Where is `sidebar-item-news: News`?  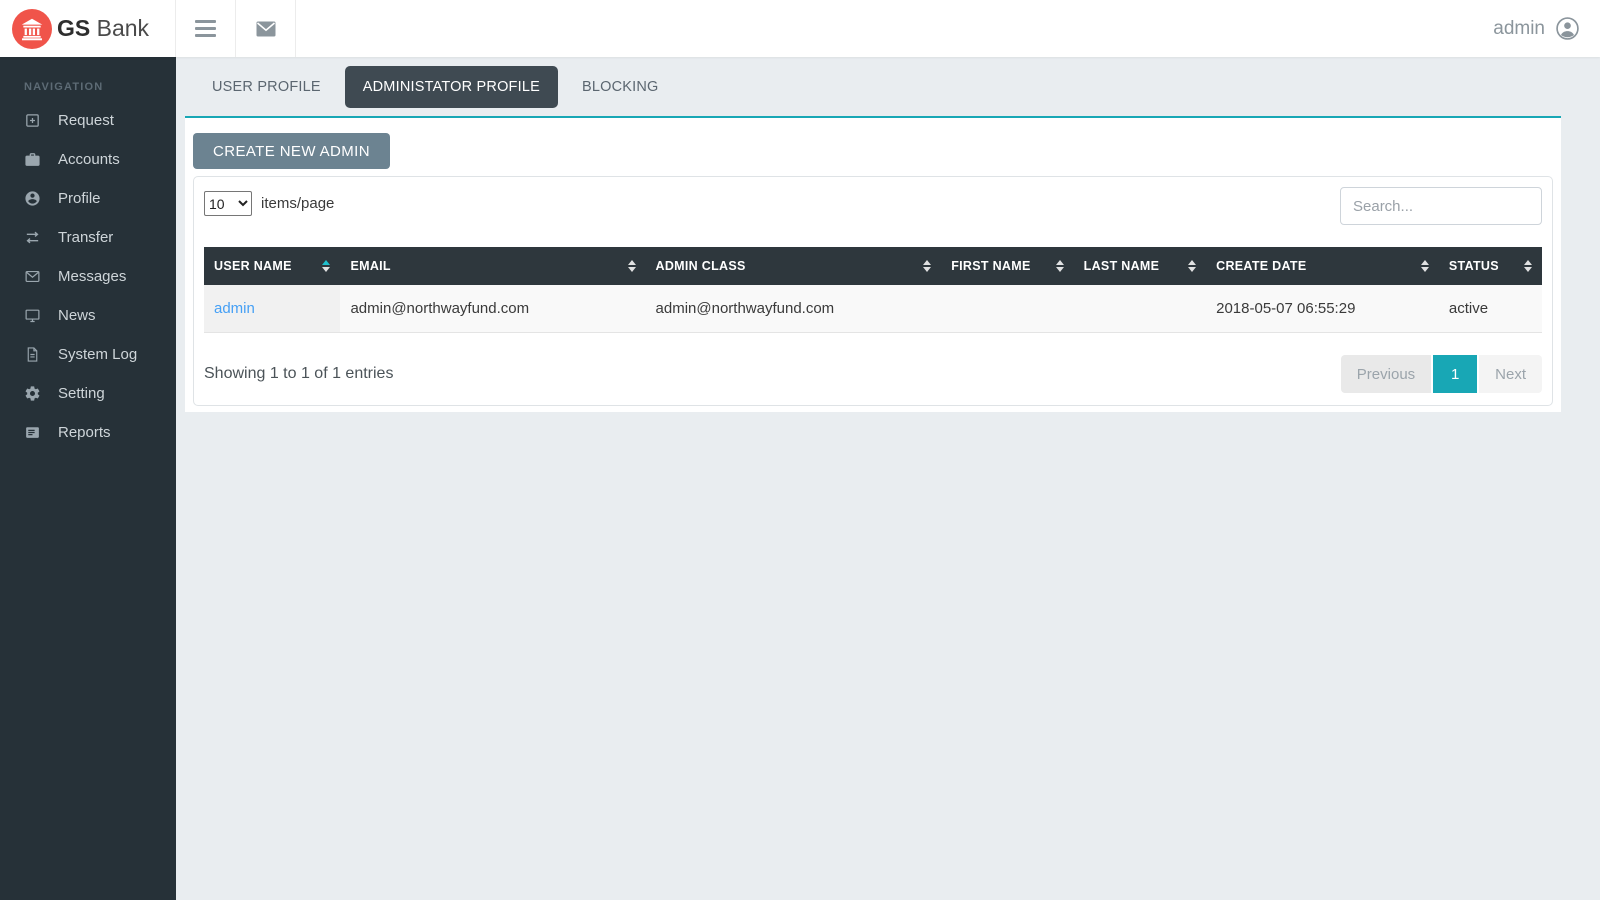
sidebar-item-news: News is located at coordinates (88, 315).